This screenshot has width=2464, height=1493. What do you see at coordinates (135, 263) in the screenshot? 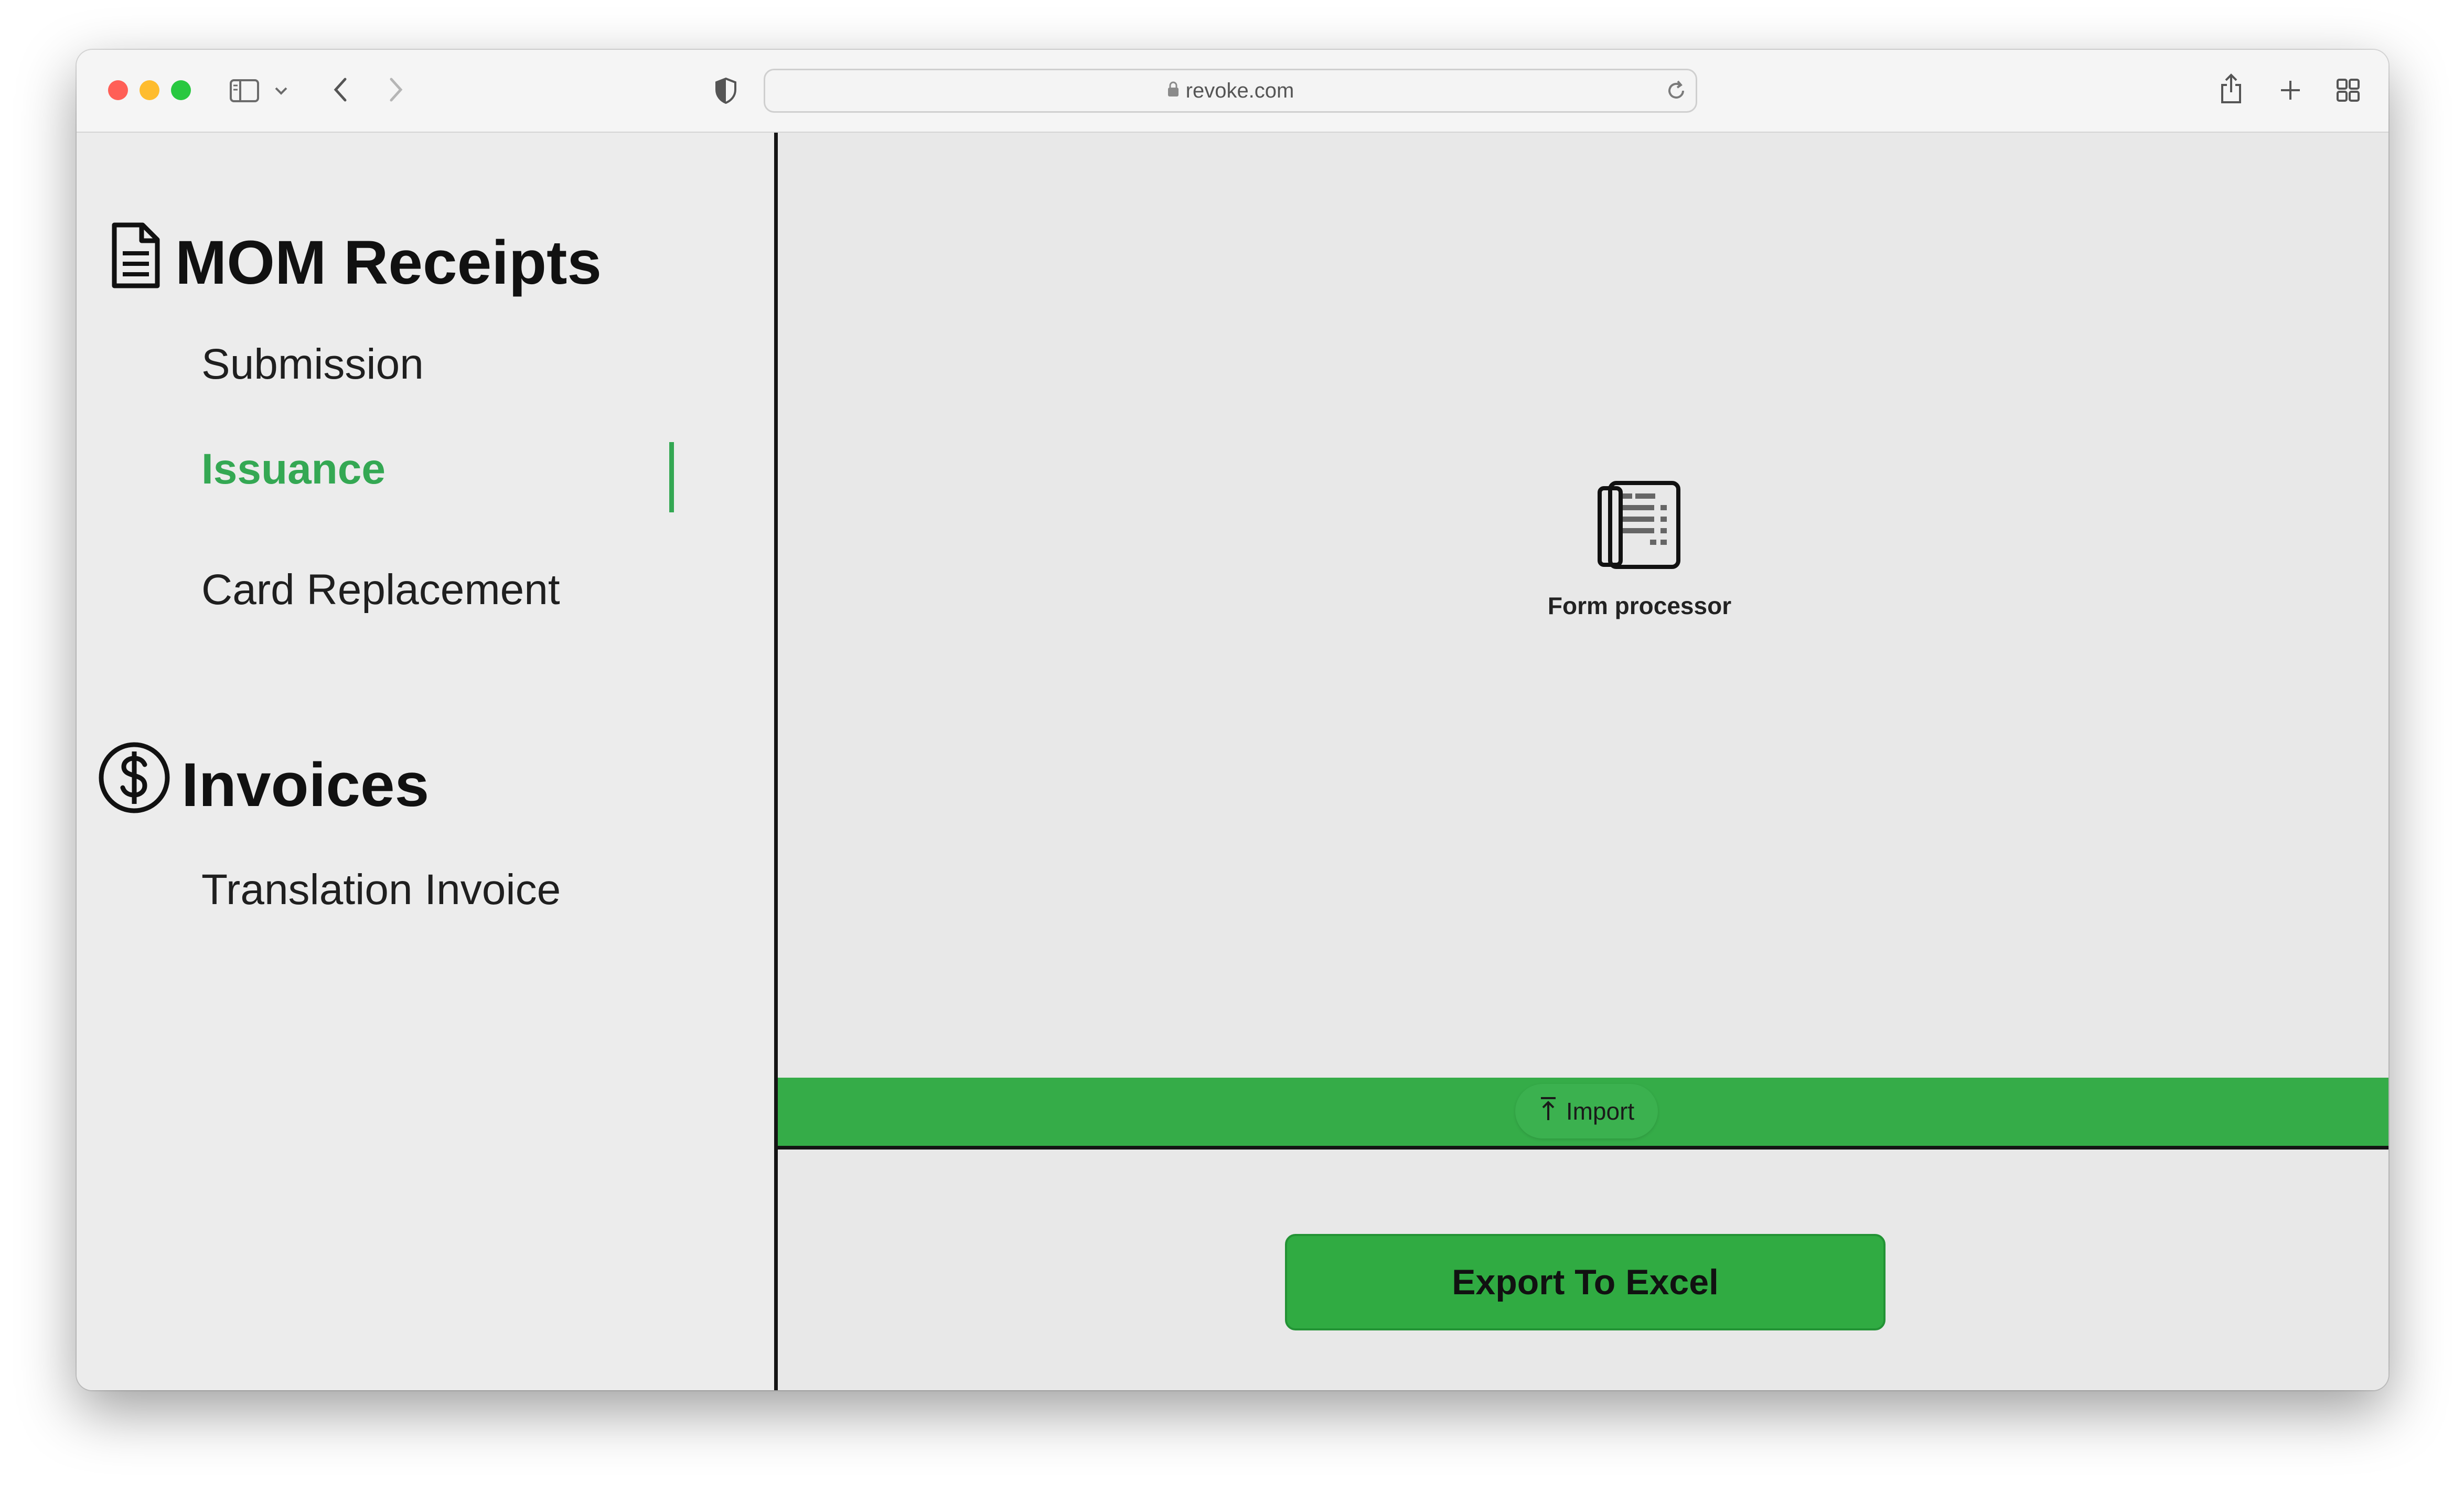
I see `document-icon` at bounding box center [135, 263].